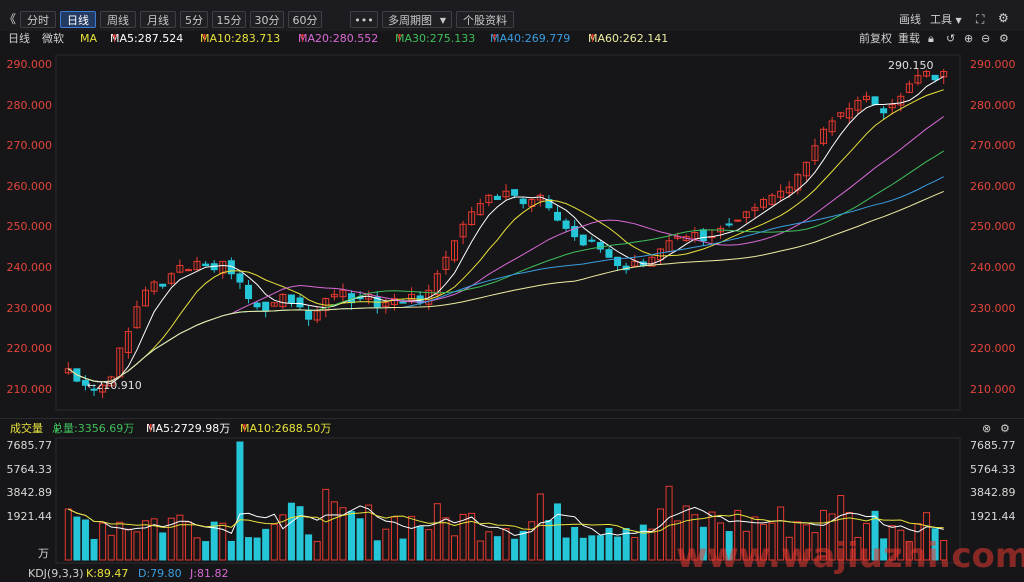 This screenshot has width=1024, height=582. I want to click on low-price-annotation: ←210.910, so click(114, 385).